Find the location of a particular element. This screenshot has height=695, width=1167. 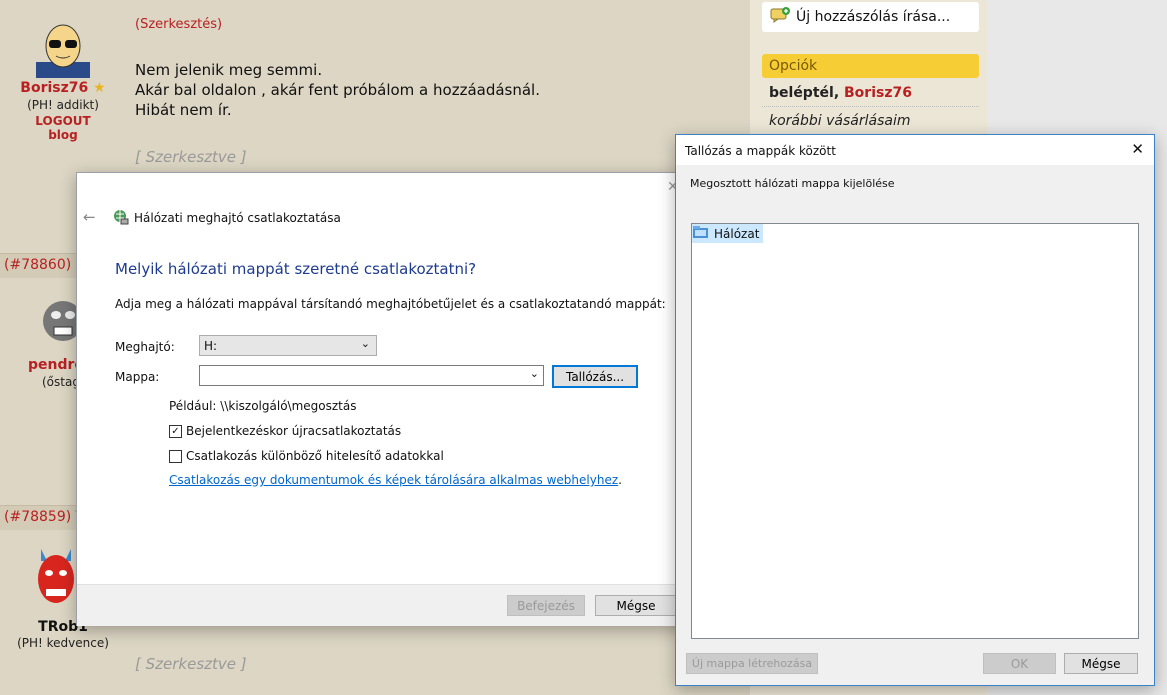

post-username: Borisz76 ★ is located at coordinates (63, 88).